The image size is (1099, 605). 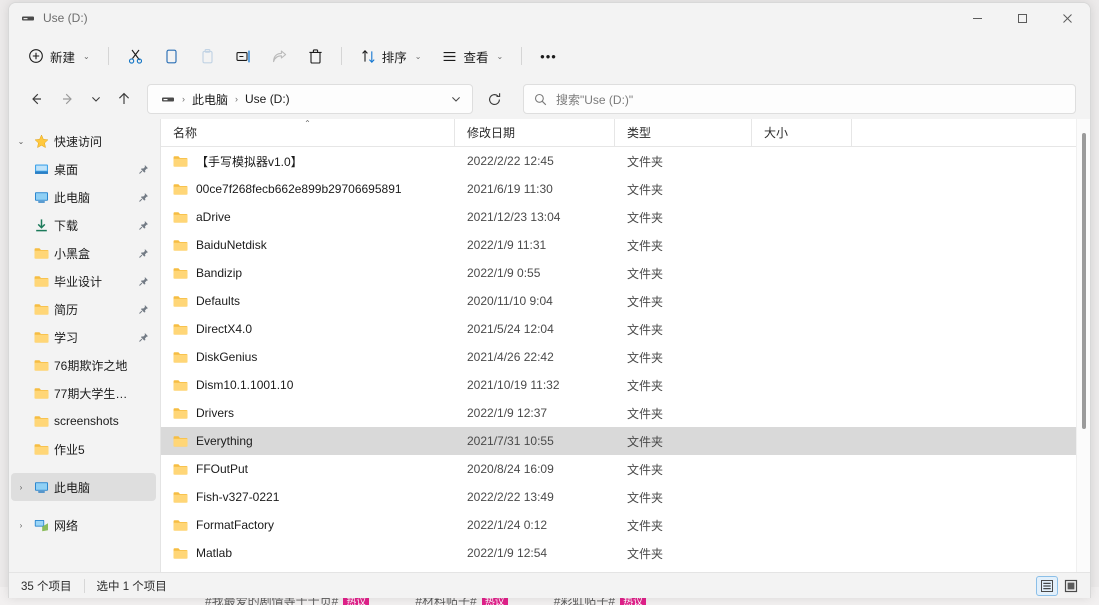 What do you see at coordinates (625, 301) in the screenshot?
I see `file-row: Defaults 2020/11/10 9:04 文件夹` at bounding box center [625, 301].